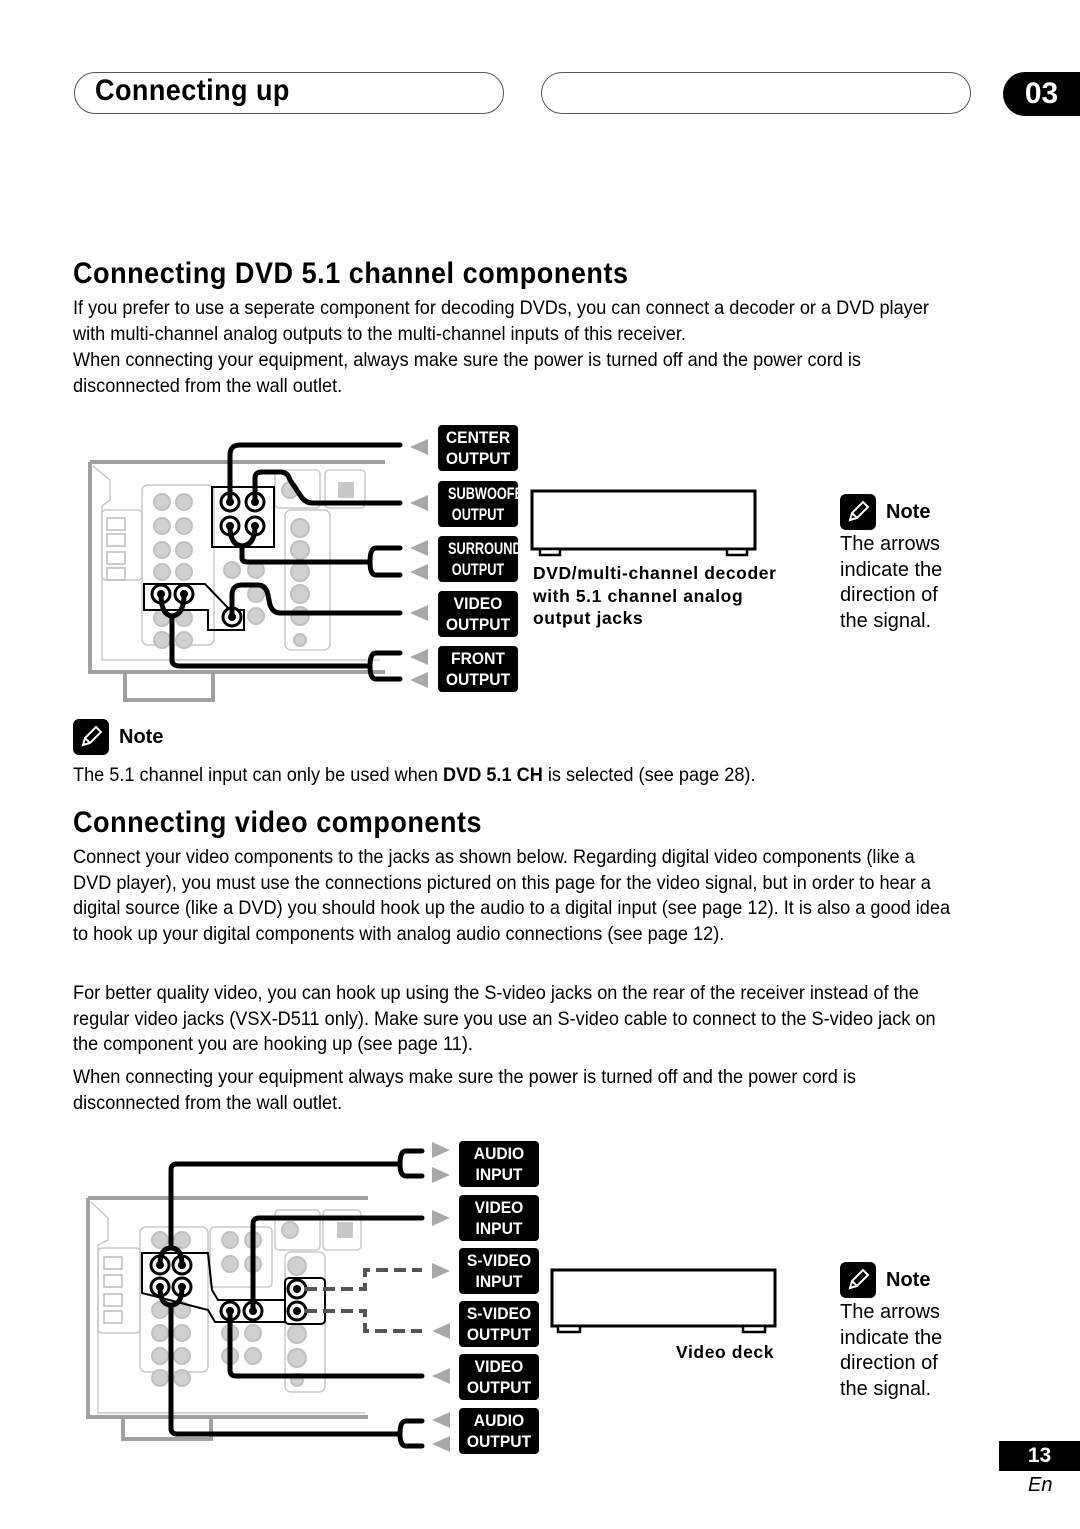 The image size is (1080, 1529). What do you see at coordinates (192, 90) in the screenshot?
I see `page-header-title: Connecting up` at bounding box center [192, 90].